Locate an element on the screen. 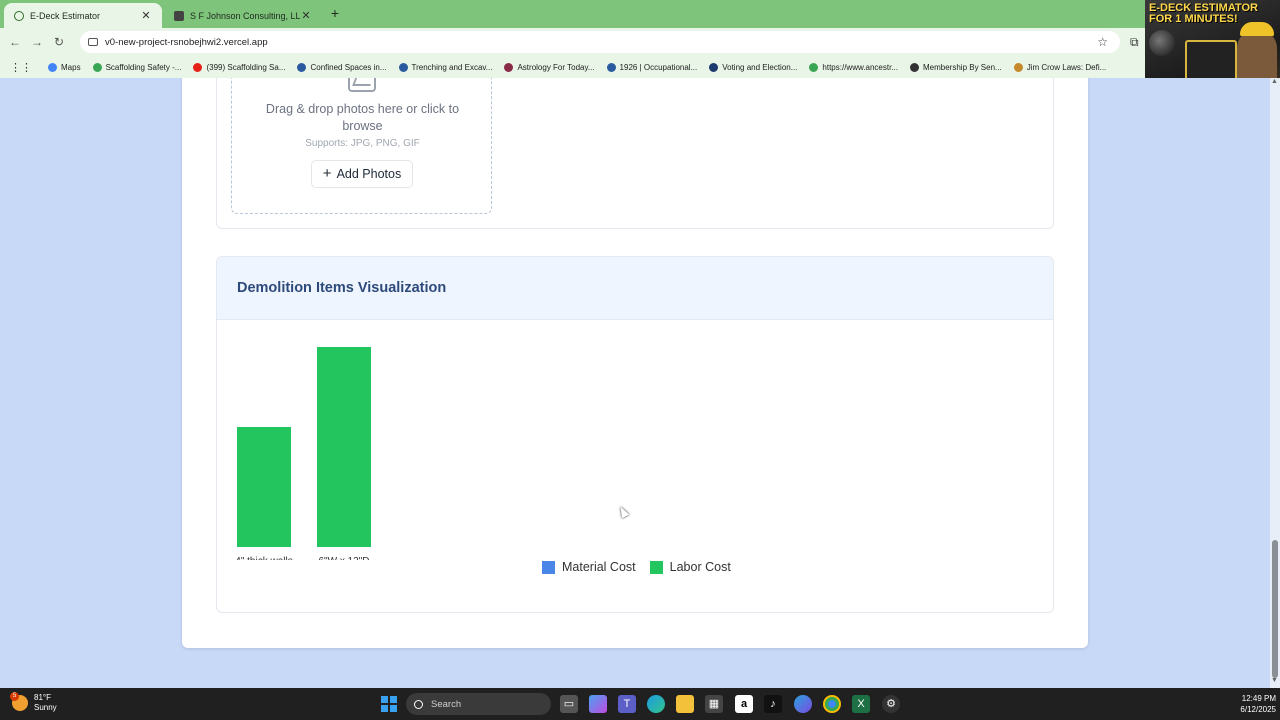  tab-label: E-Deck Estimator is located at coordinates (65, 15).